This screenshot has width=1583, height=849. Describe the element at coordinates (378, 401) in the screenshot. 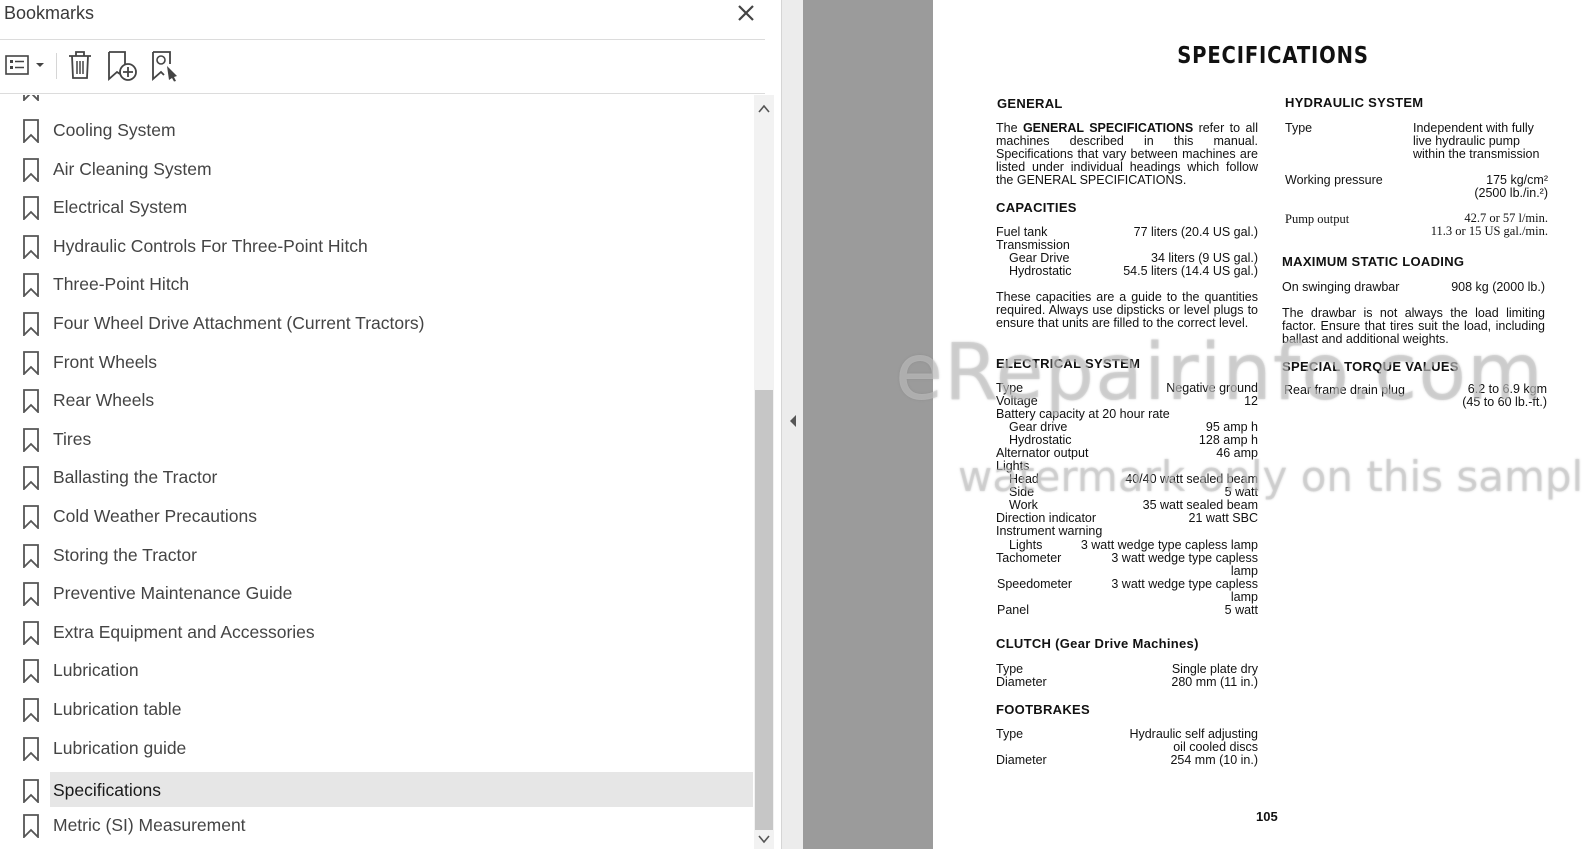

I see `bookmark-item-rear-wheels: Rear Wheels` at that location.